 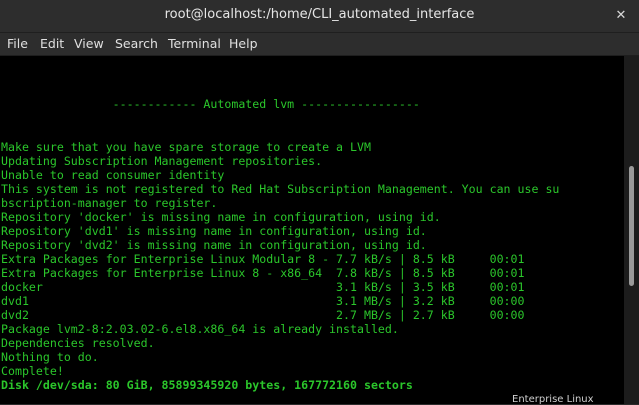 I want to click on terminal-line: docker 3.1 kB/s | 3.5 kB 00:01, so click(x=263, y=287).